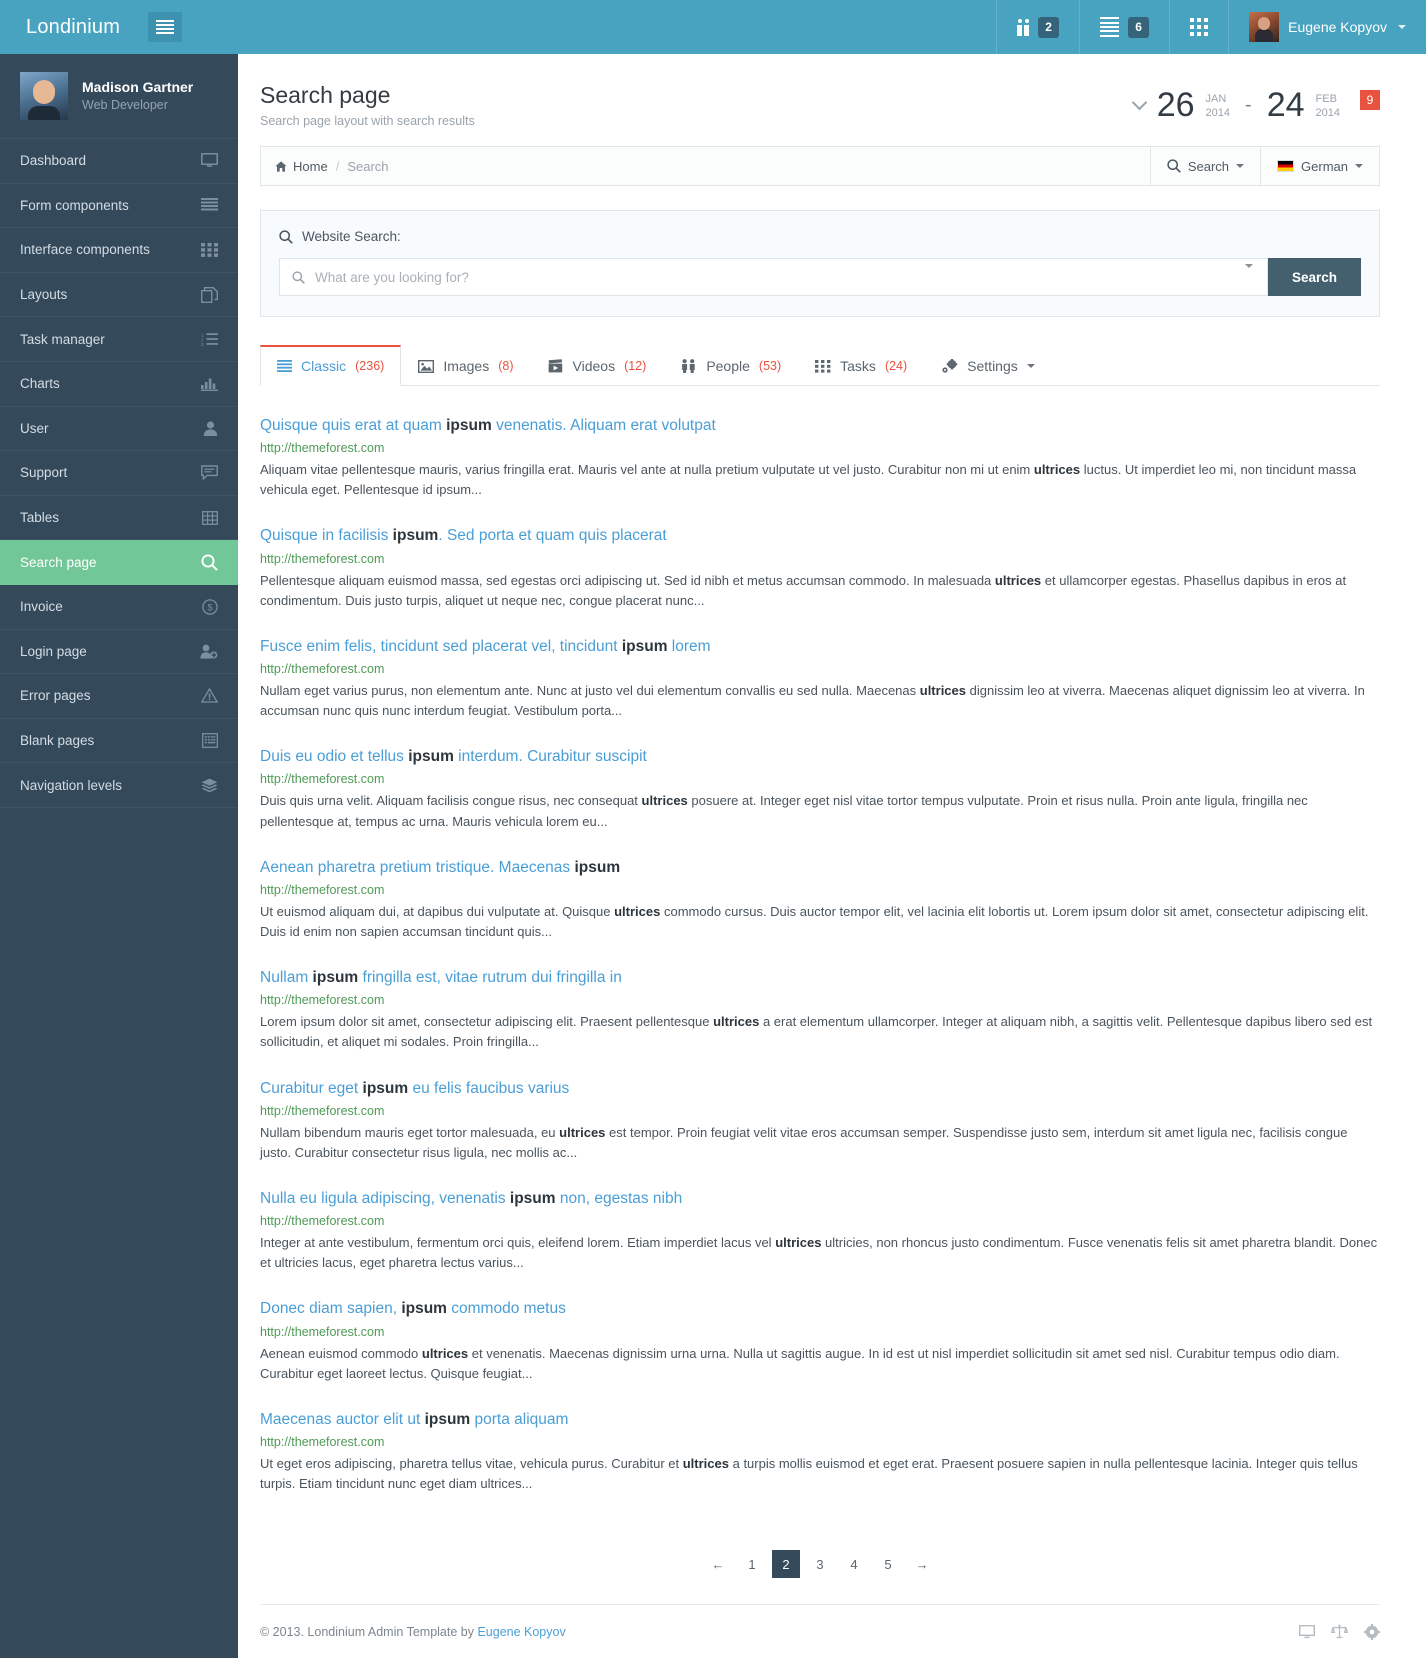 Image resolution: width=1426 pixels, height=1658 pixels. I want to click on tab-people: People (53), so click(730, 366).